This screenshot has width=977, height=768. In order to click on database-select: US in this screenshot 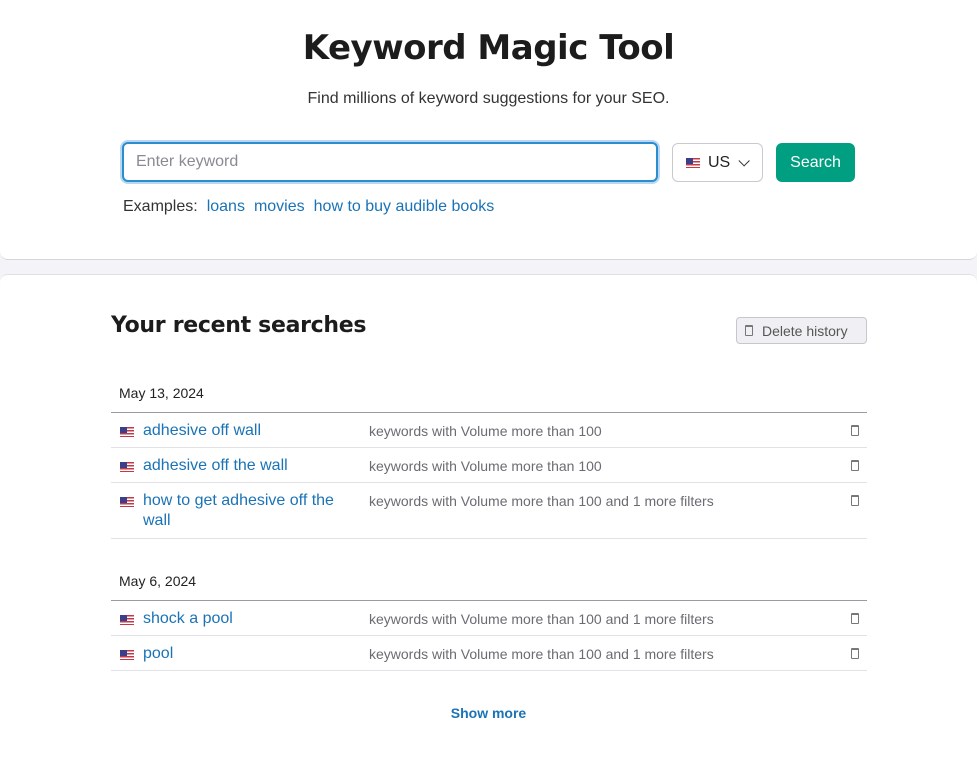, I will do `click(717, 162)`.